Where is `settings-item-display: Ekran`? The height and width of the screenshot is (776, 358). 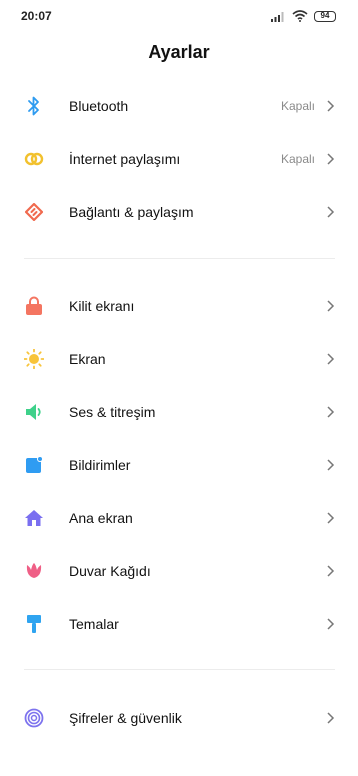 settings-item-display: Ekran is located at coordinates (179, 358).